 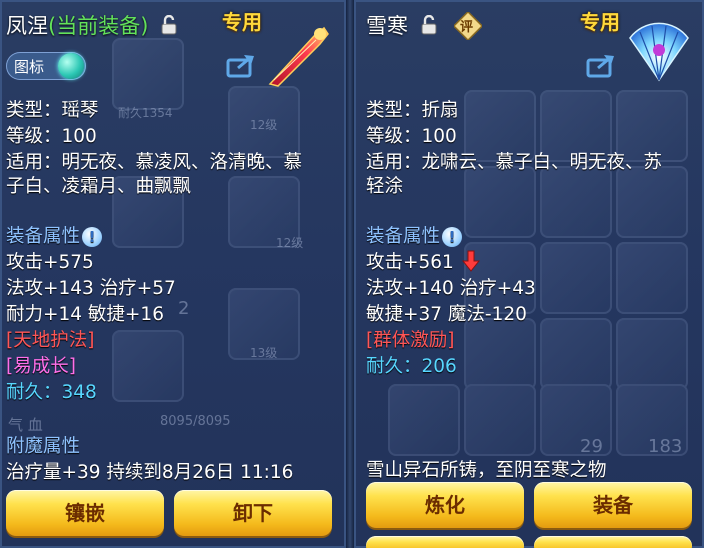 What do you see at coordinates (665, 446) in the screenshot?
I see `bg-count-2: 183` at bounding box center [665, 446].